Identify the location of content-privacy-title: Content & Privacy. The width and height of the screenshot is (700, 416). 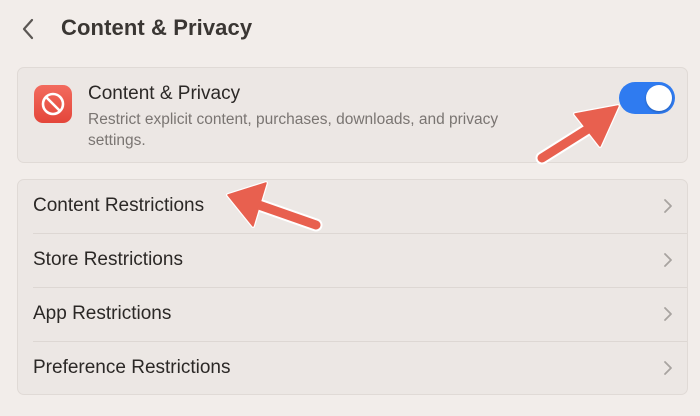
(164, 93).